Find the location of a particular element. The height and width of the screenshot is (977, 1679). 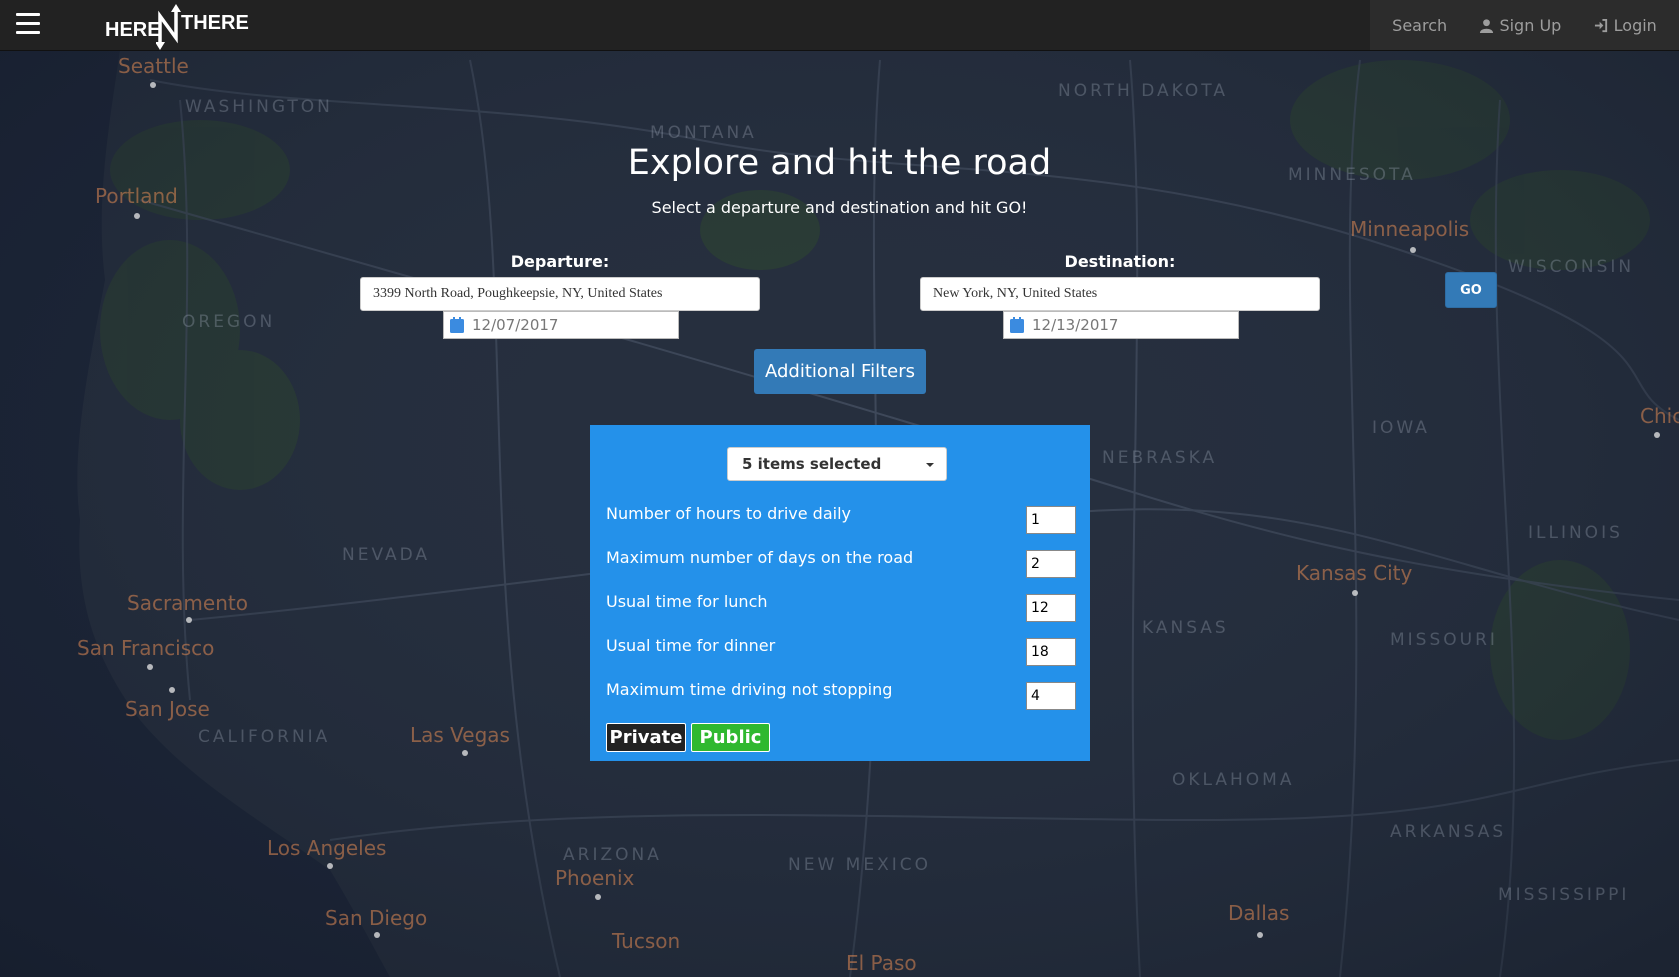

map-state-label: NEBRASKA is located at coordinates (1159, 458).